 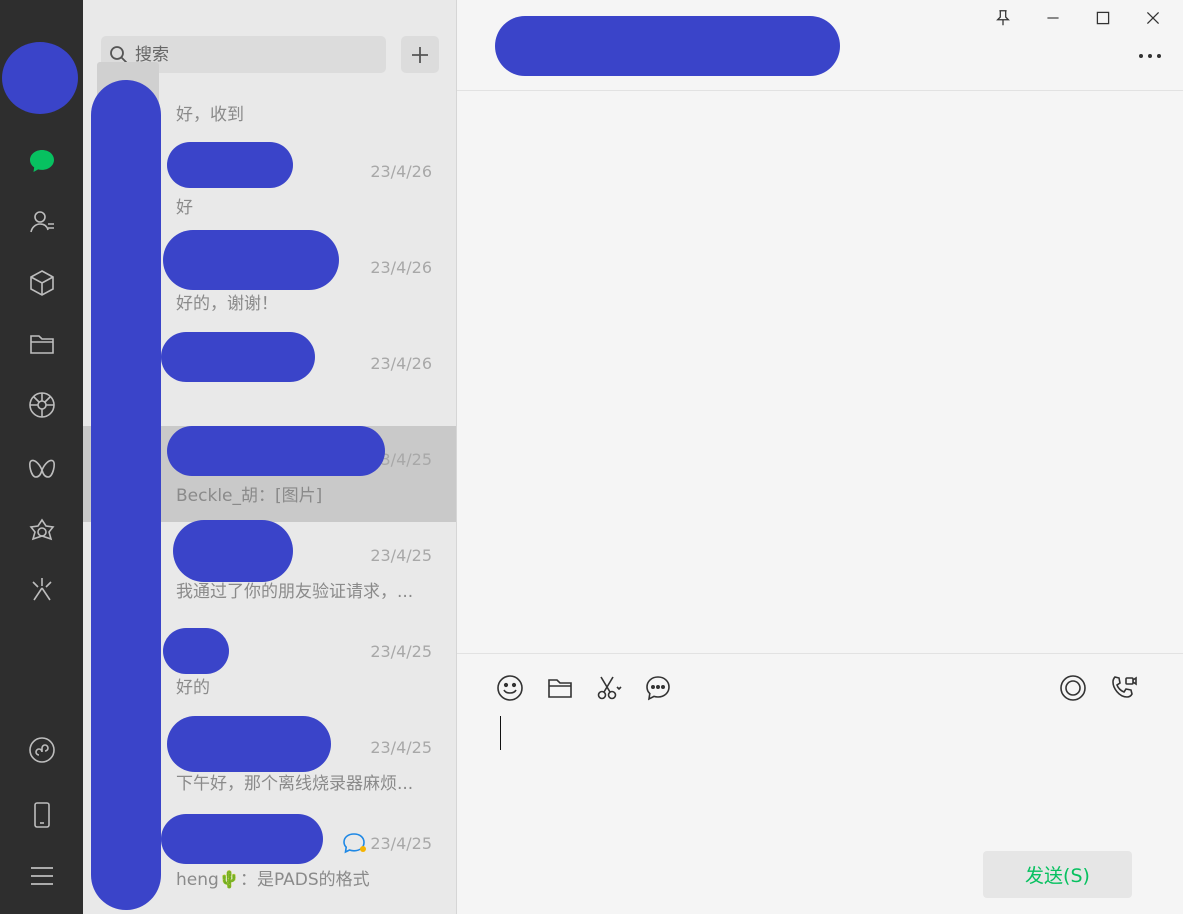 I want to click on chat-header, so click(x=820, y=45).